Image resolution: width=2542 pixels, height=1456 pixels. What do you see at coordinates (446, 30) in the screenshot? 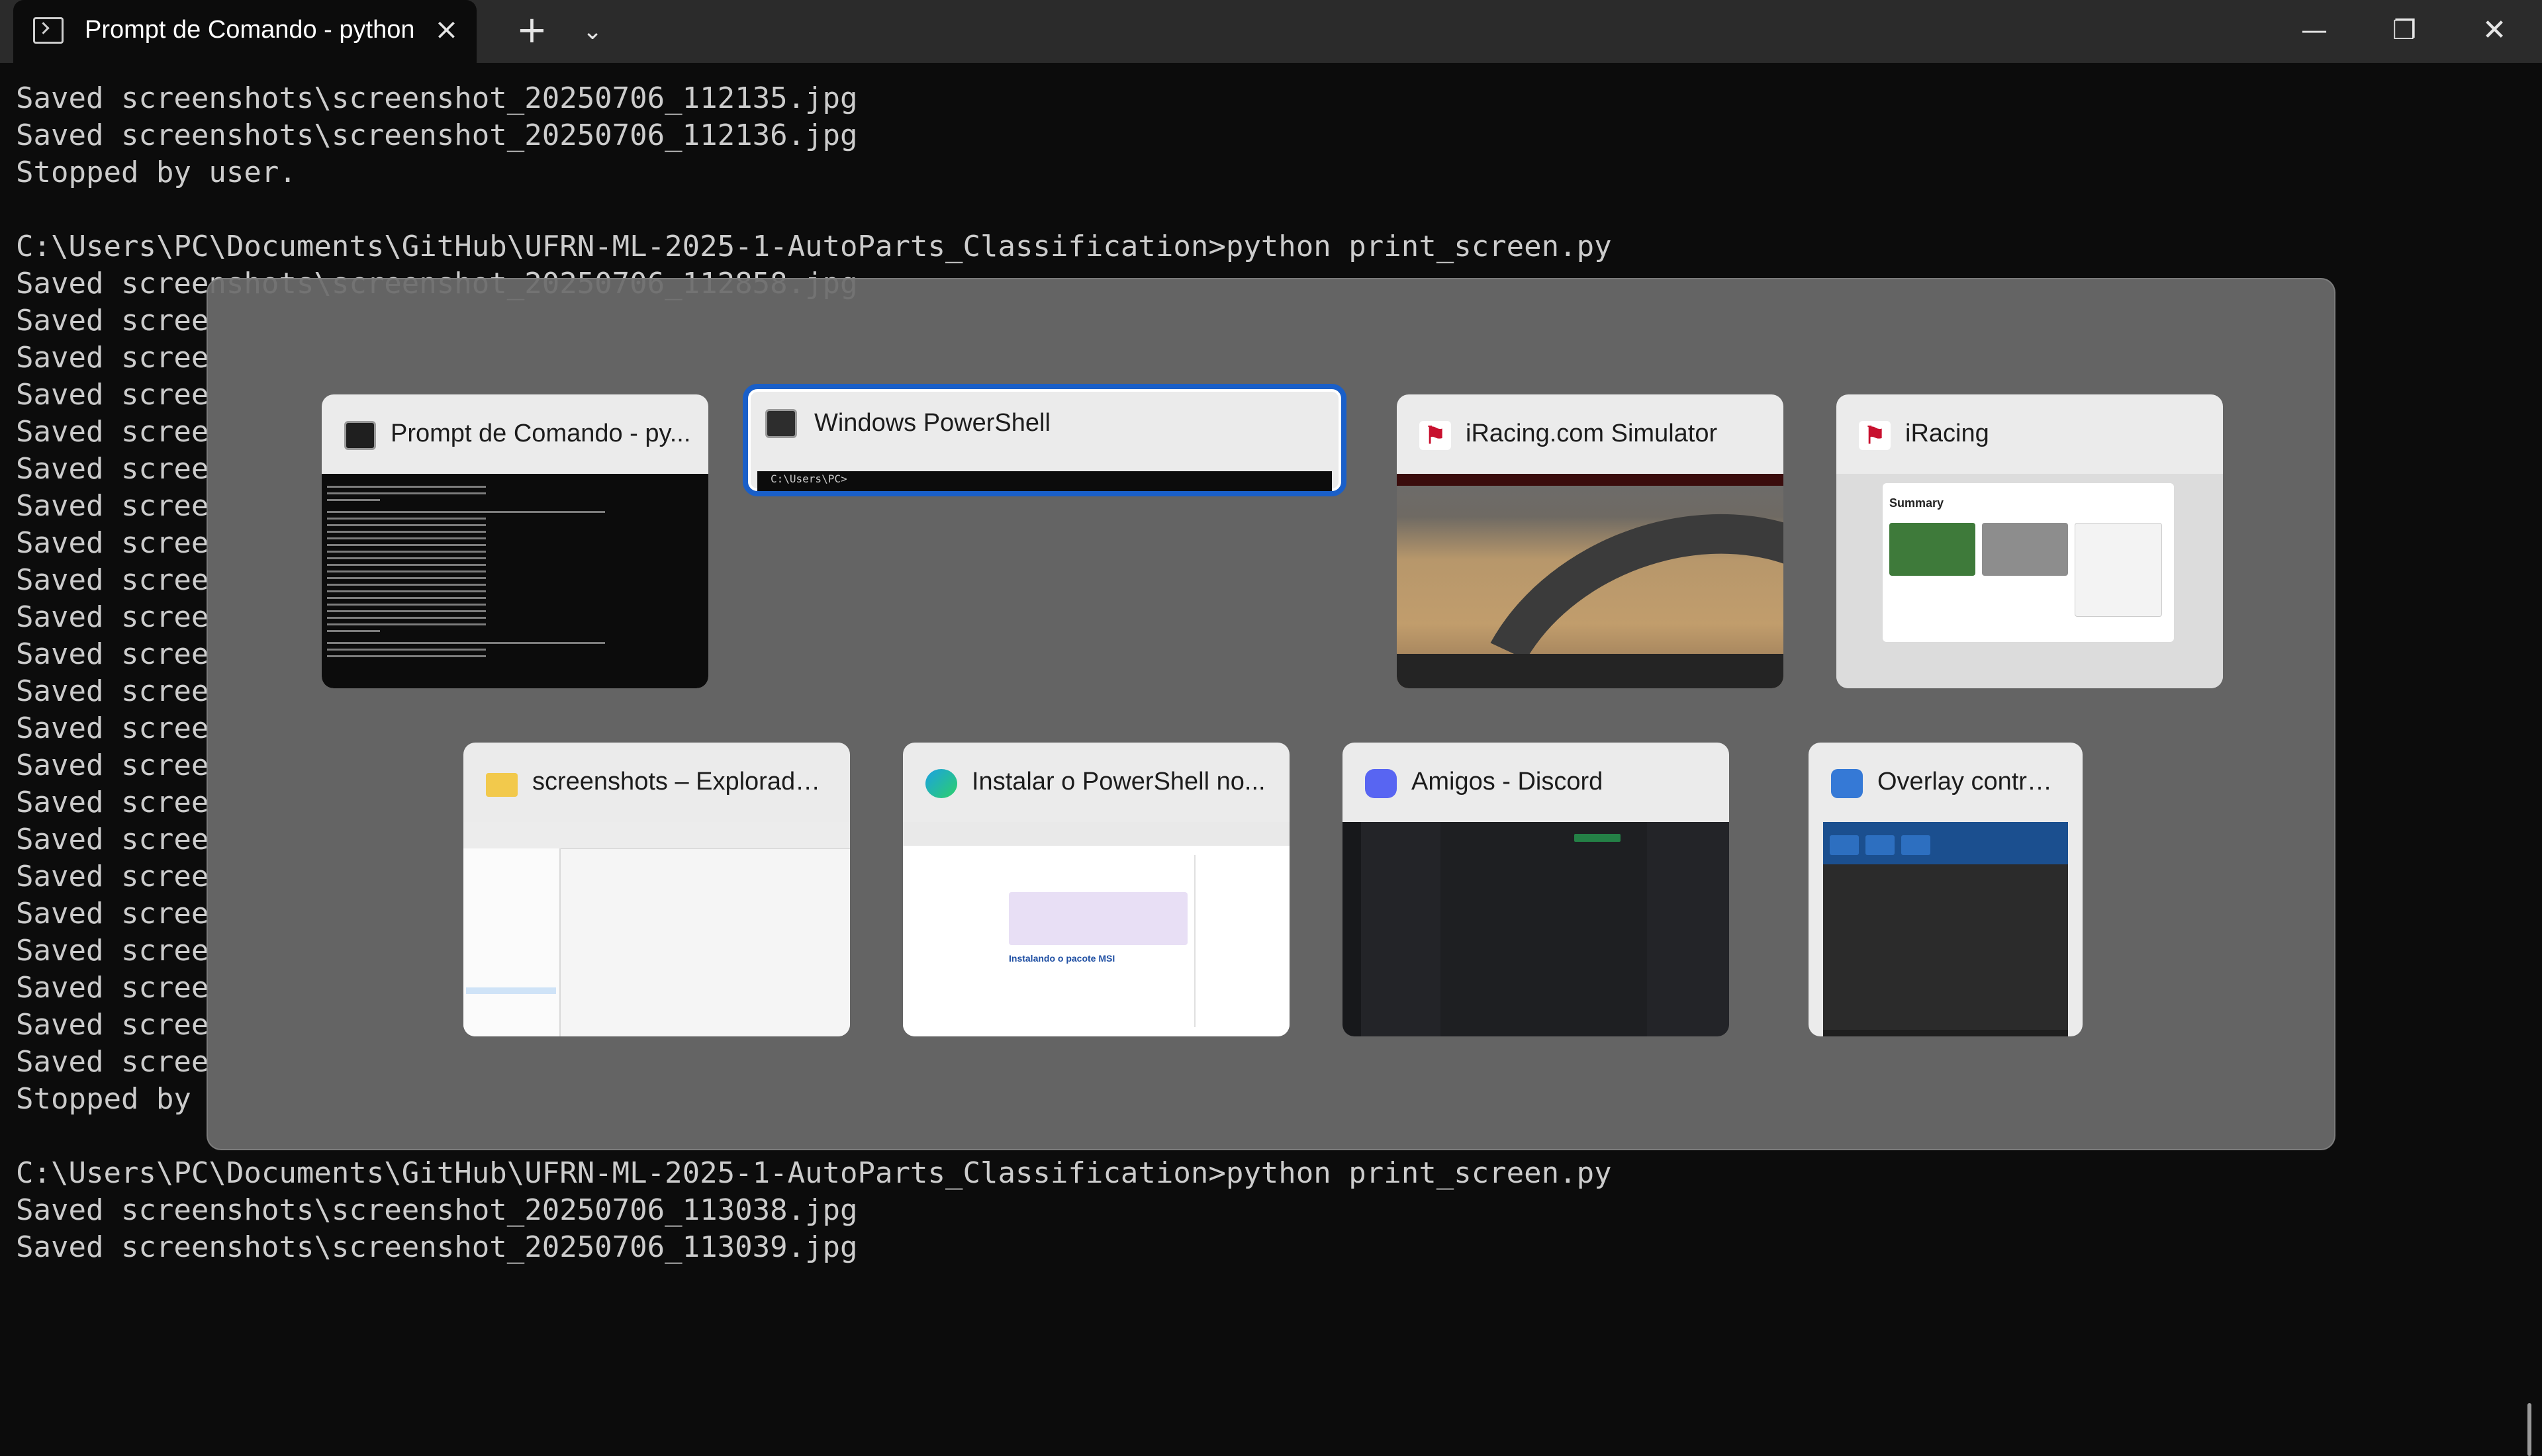
I see `close-icon: ×` at bounding box center [446, 30].